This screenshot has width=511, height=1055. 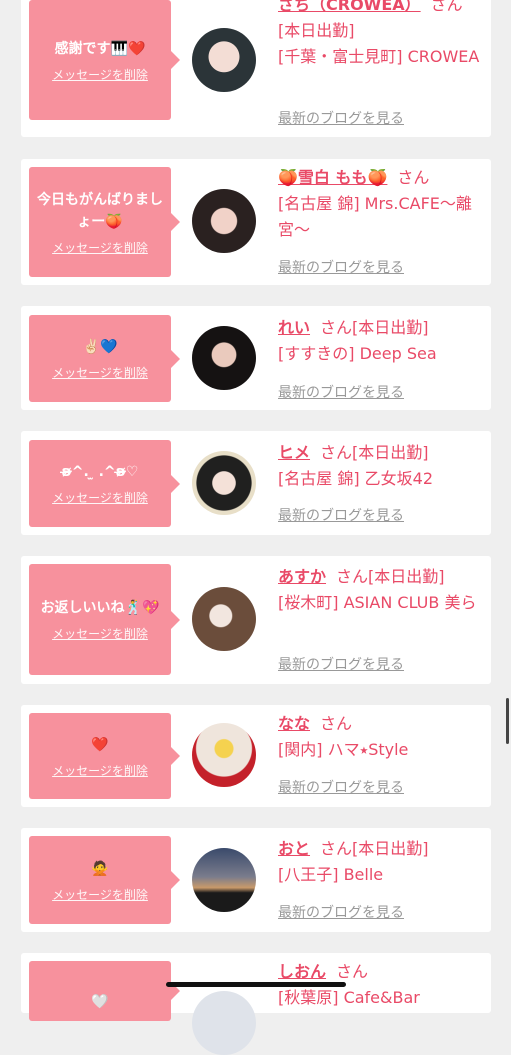 What do you see at coordinates (100, 868) in the screenshot?
I see `message-text: 🙅` at bounding box center [100, 868].